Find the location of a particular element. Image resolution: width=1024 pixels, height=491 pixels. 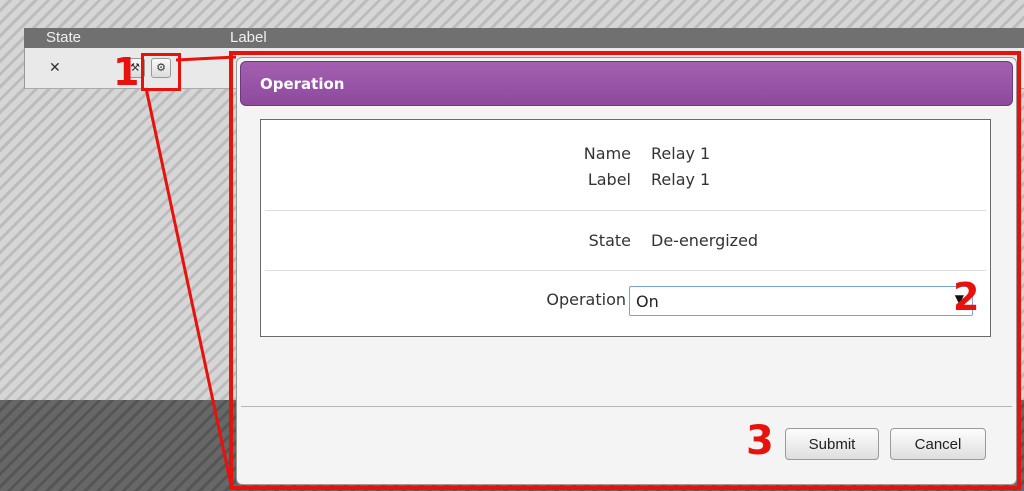

operation-label: Operation is located at coordinates (586, 299).